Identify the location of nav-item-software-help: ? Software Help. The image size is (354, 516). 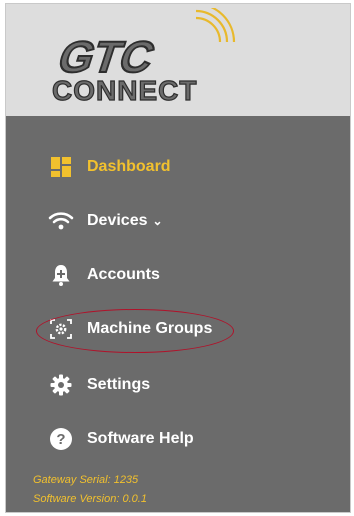
(121, 439).